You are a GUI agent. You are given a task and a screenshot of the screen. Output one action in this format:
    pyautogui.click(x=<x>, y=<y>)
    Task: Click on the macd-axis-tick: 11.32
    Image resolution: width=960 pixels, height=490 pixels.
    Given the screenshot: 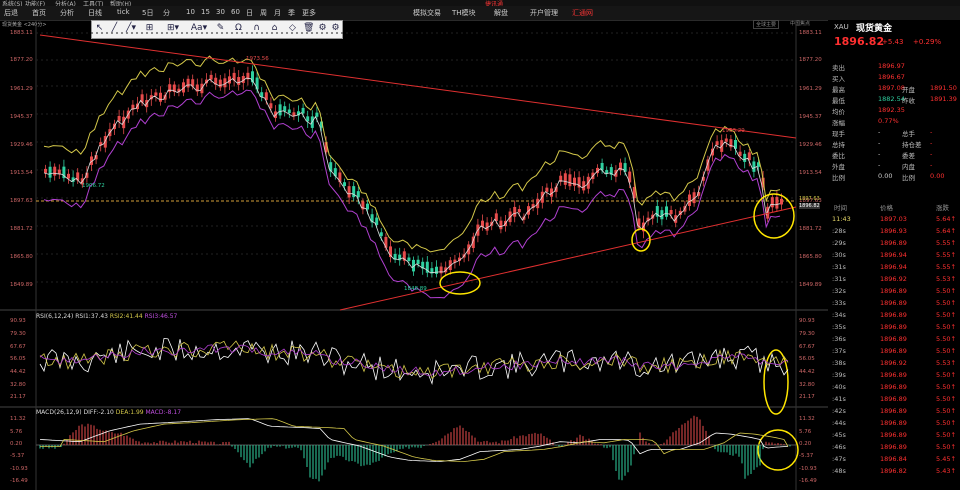 What is the action you would take?
    pyautogui.click(x=18, y=419)
    